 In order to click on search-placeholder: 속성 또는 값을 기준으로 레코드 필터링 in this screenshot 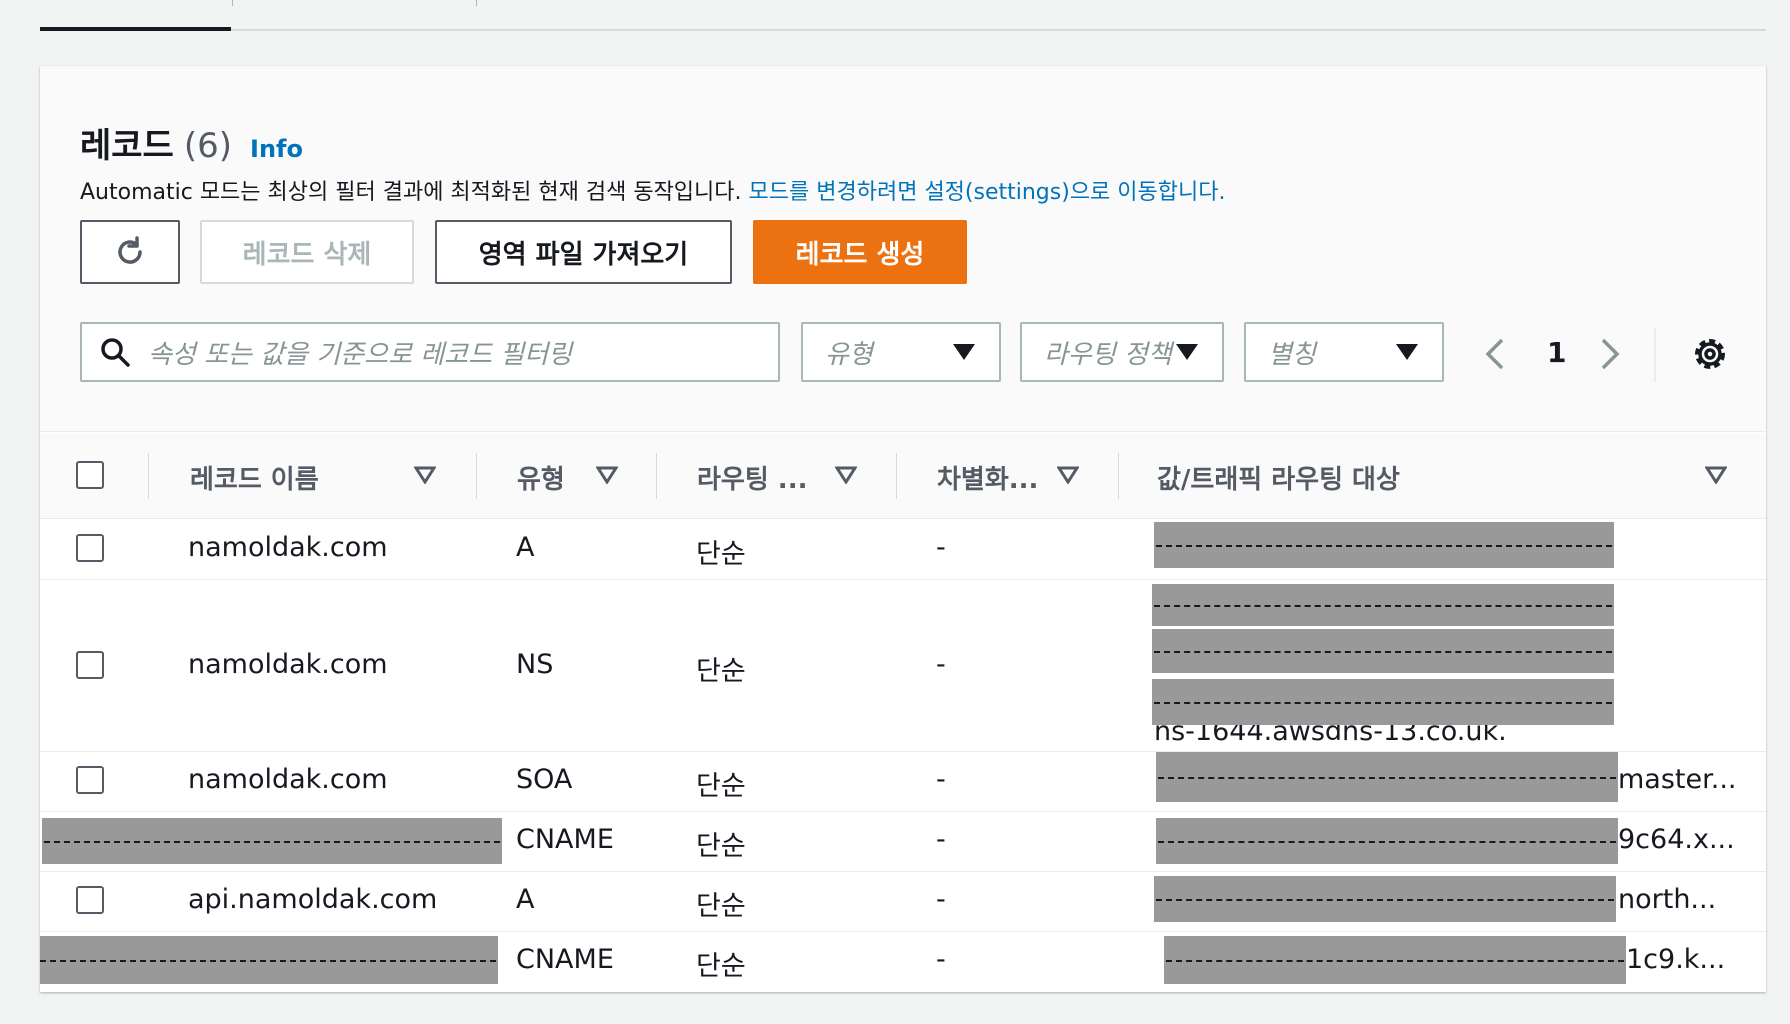, I will do `click(360, 354)`.